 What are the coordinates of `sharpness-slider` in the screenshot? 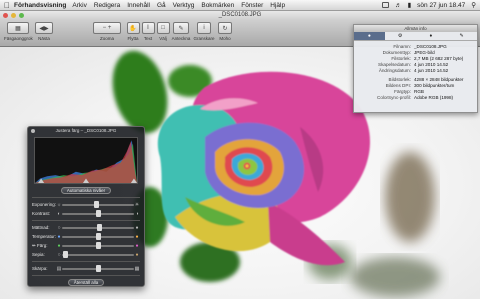 It's located at (98, 268).